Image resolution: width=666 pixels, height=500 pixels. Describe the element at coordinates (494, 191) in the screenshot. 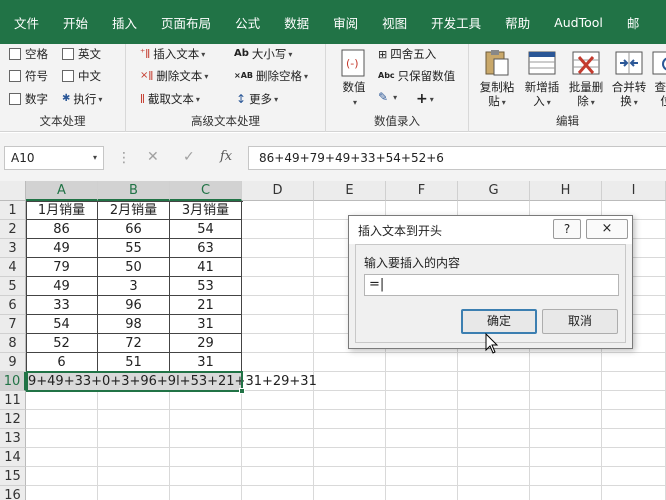

I see `column-header: G` at that location.